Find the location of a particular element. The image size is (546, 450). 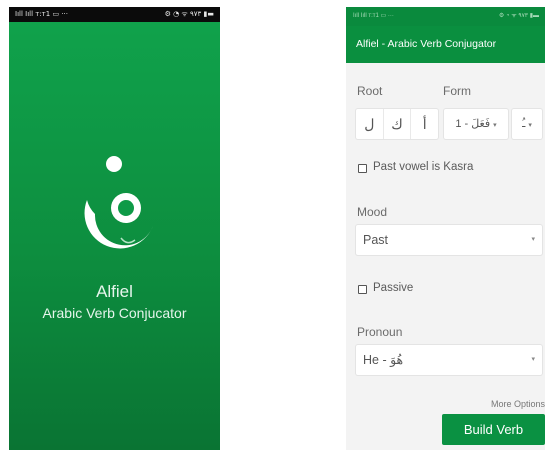

root-letter-2: ك is located at coordinates (398, 124).